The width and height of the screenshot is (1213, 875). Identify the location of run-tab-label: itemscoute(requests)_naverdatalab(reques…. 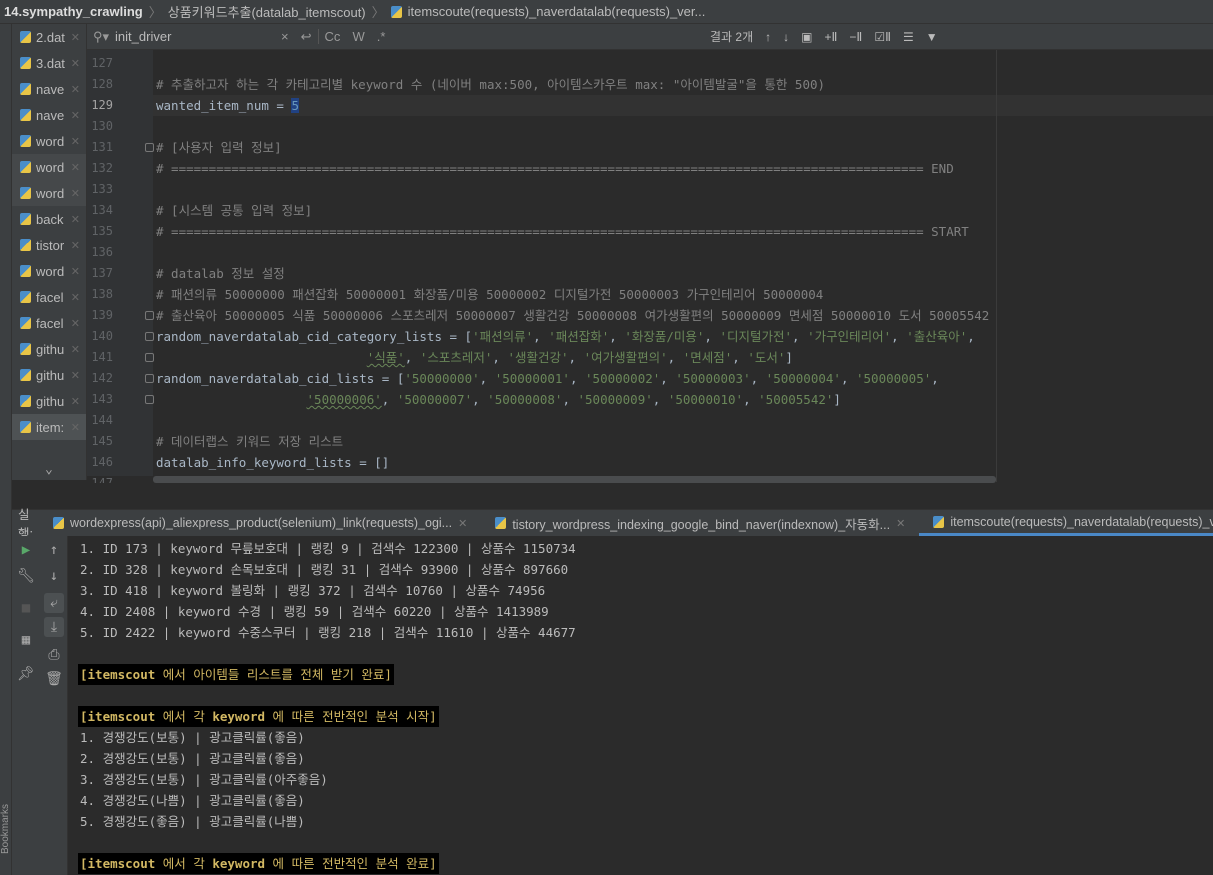
(1081, 521).